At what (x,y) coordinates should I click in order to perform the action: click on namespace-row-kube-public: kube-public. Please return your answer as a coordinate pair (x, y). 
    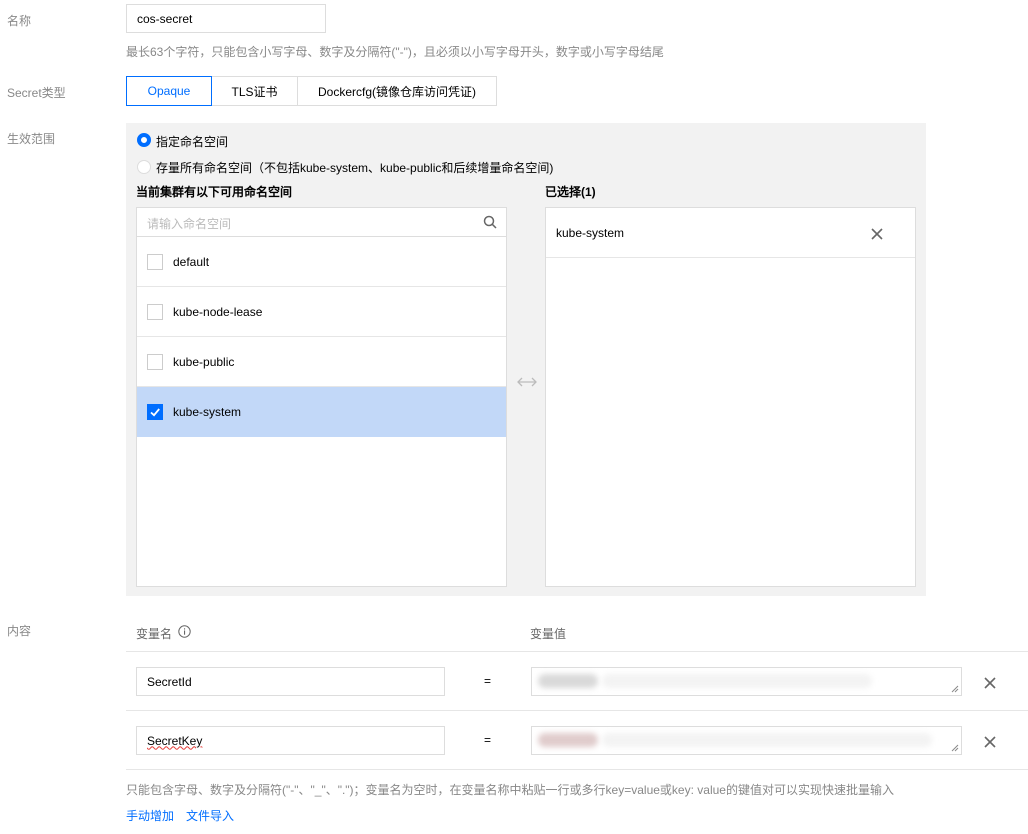
    Looking at the image, I should click on (321, 362).